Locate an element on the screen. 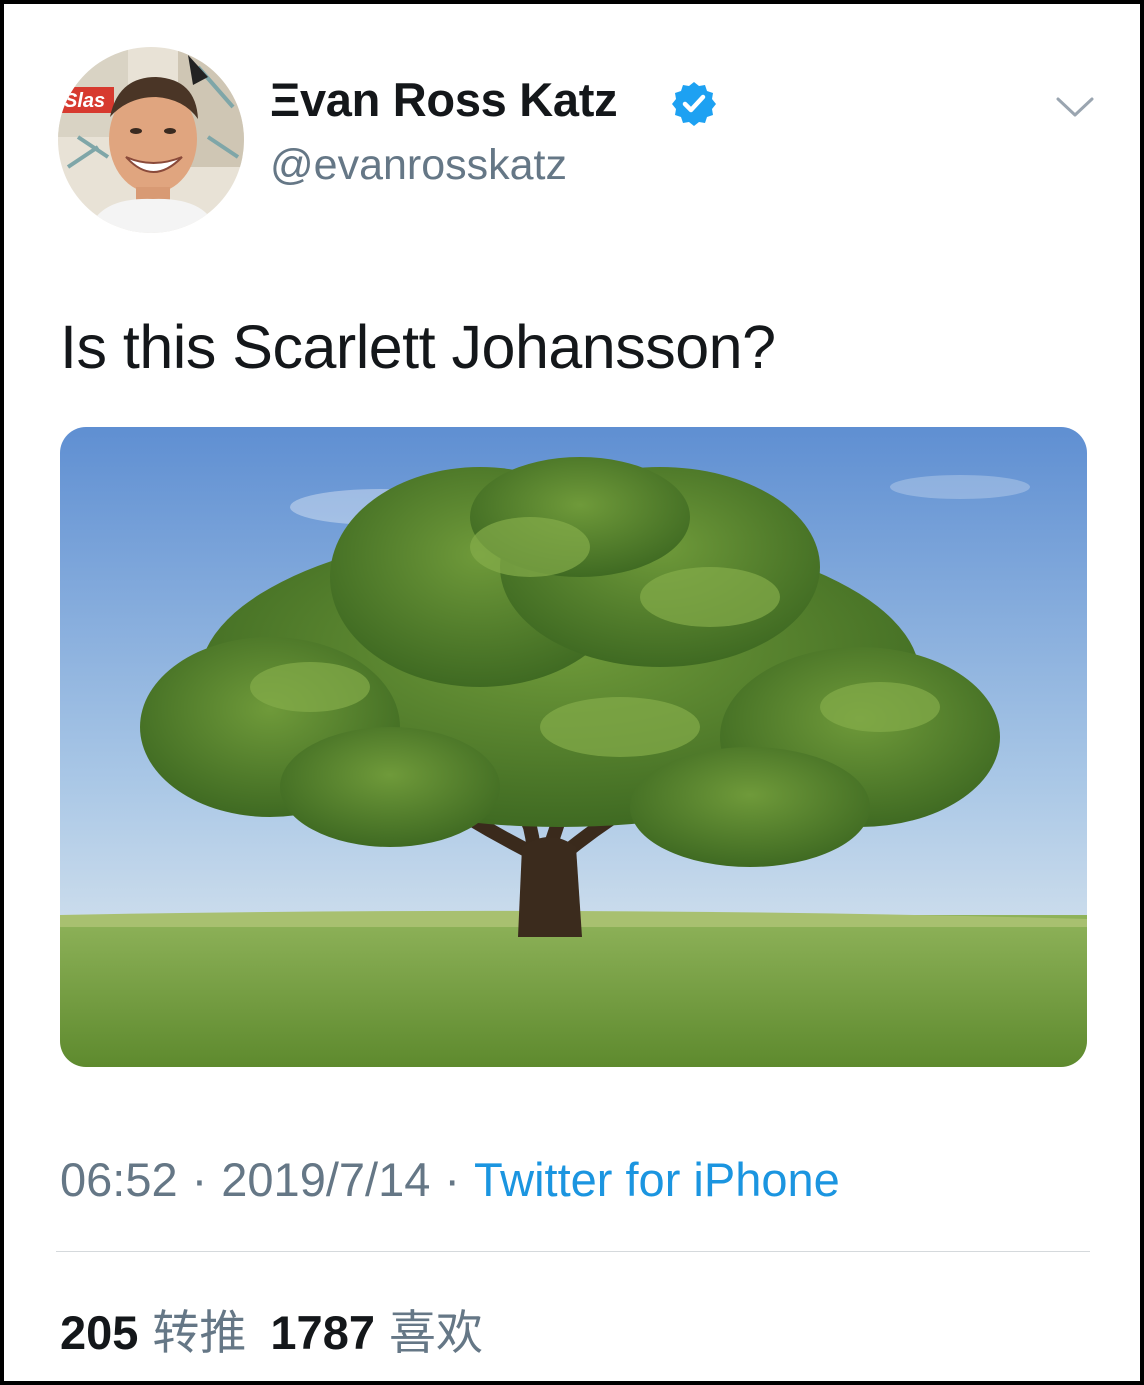  avatar: Slas is located at coordinates (151, 140).